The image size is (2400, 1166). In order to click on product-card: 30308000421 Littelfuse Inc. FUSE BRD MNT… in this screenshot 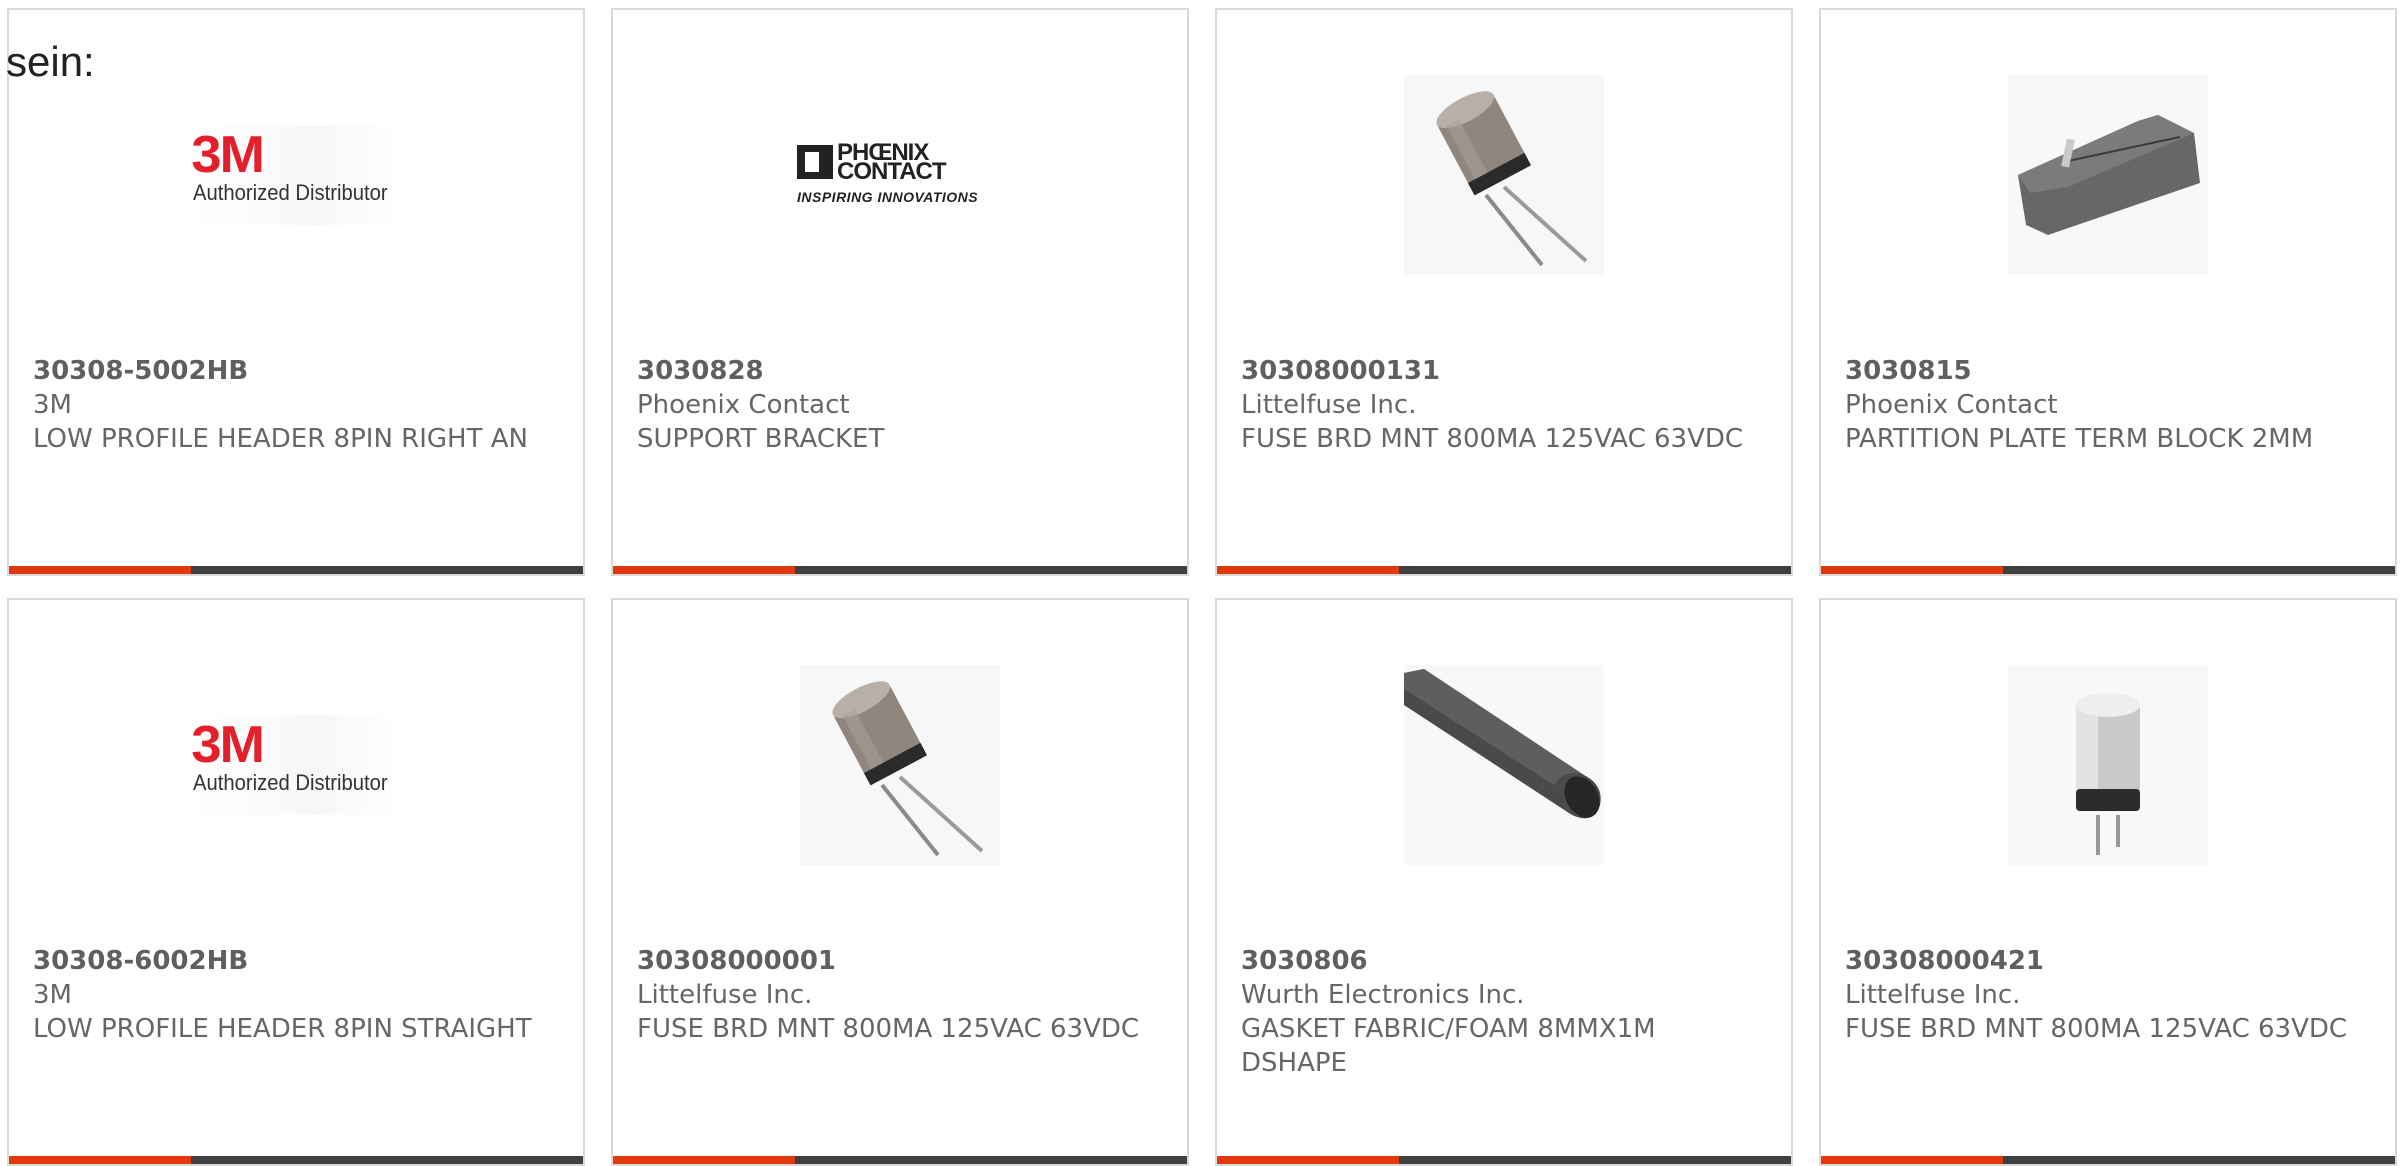, I will do `click(2108, 882)`.